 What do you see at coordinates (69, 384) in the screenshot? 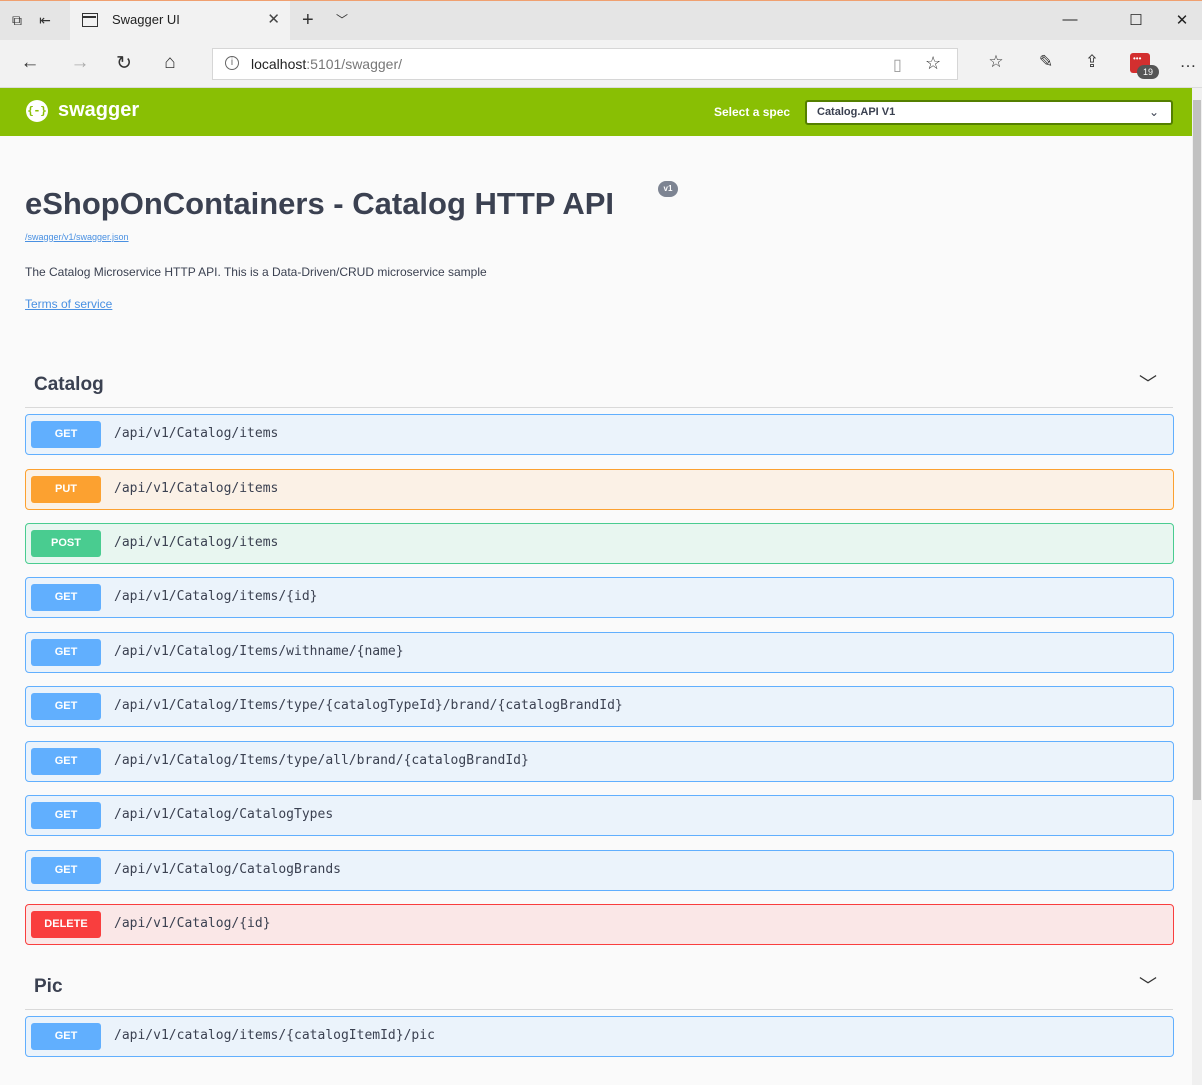
I see `section-title: Catalog` at bounding box center [69, 384].